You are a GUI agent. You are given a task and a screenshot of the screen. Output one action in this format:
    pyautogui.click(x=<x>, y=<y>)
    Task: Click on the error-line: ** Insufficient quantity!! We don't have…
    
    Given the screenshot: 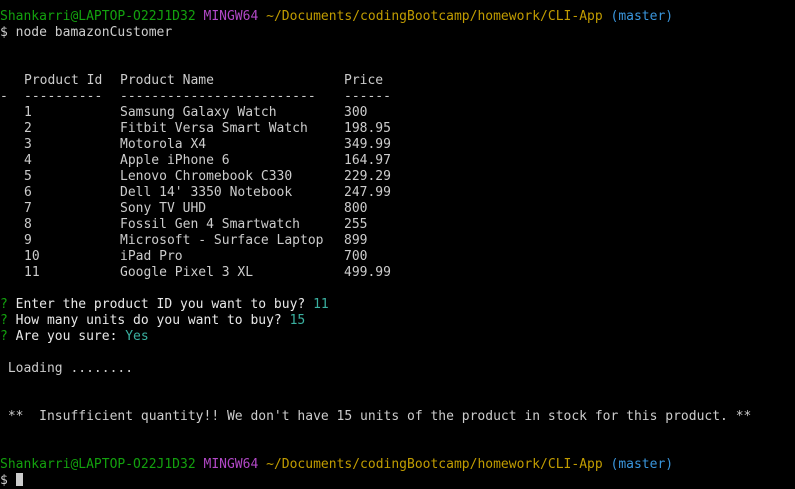 What is the action you would take?
    pyautogui.click(x=397, y=417)
    